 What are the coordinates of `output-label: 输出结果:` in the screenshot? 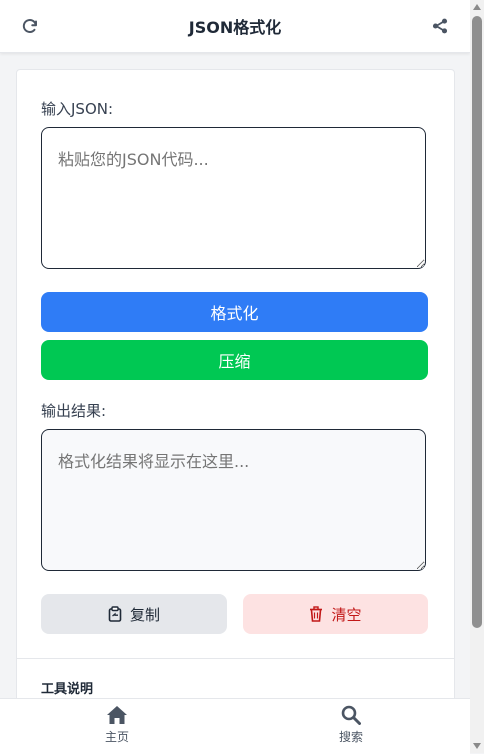 It's located at (74, 411).